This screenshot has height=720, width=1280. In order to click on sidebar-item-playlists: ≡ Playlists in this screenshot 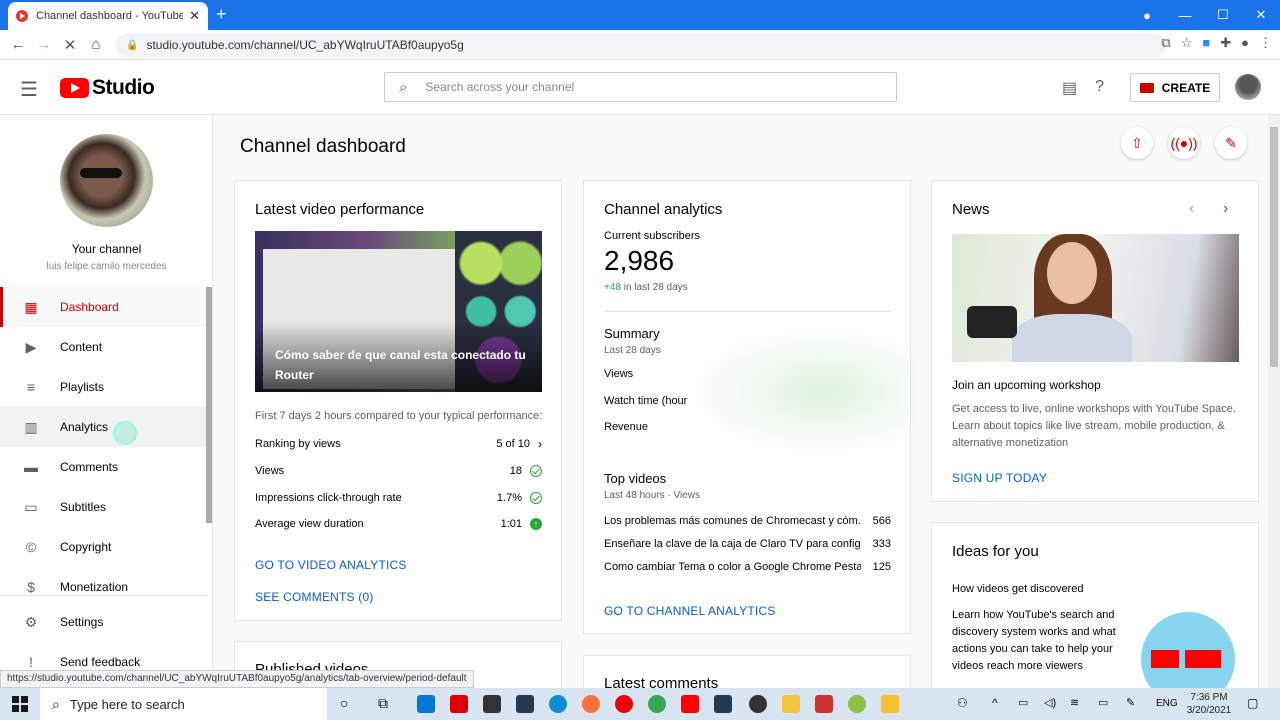, I will do `click(103, 387)`.